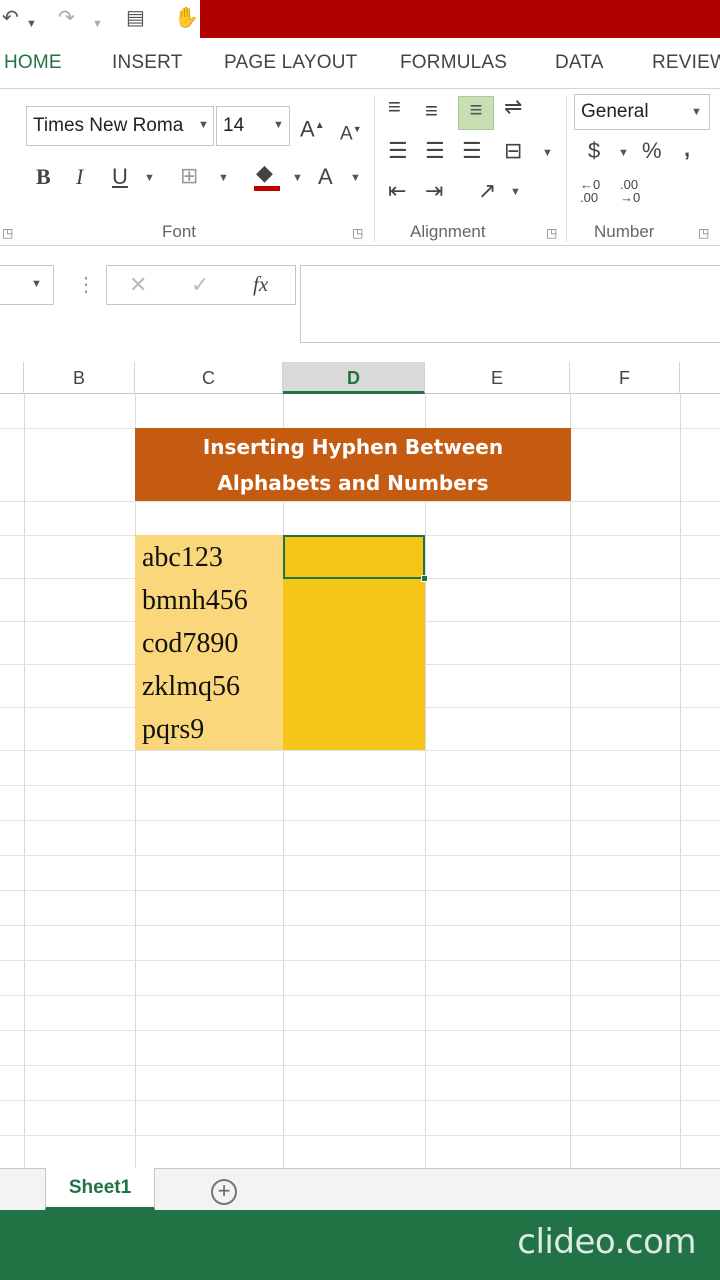 This screenshot has width=720, height=1280. I want to click on font-name-box: Times New Roma, so click(120, 126).